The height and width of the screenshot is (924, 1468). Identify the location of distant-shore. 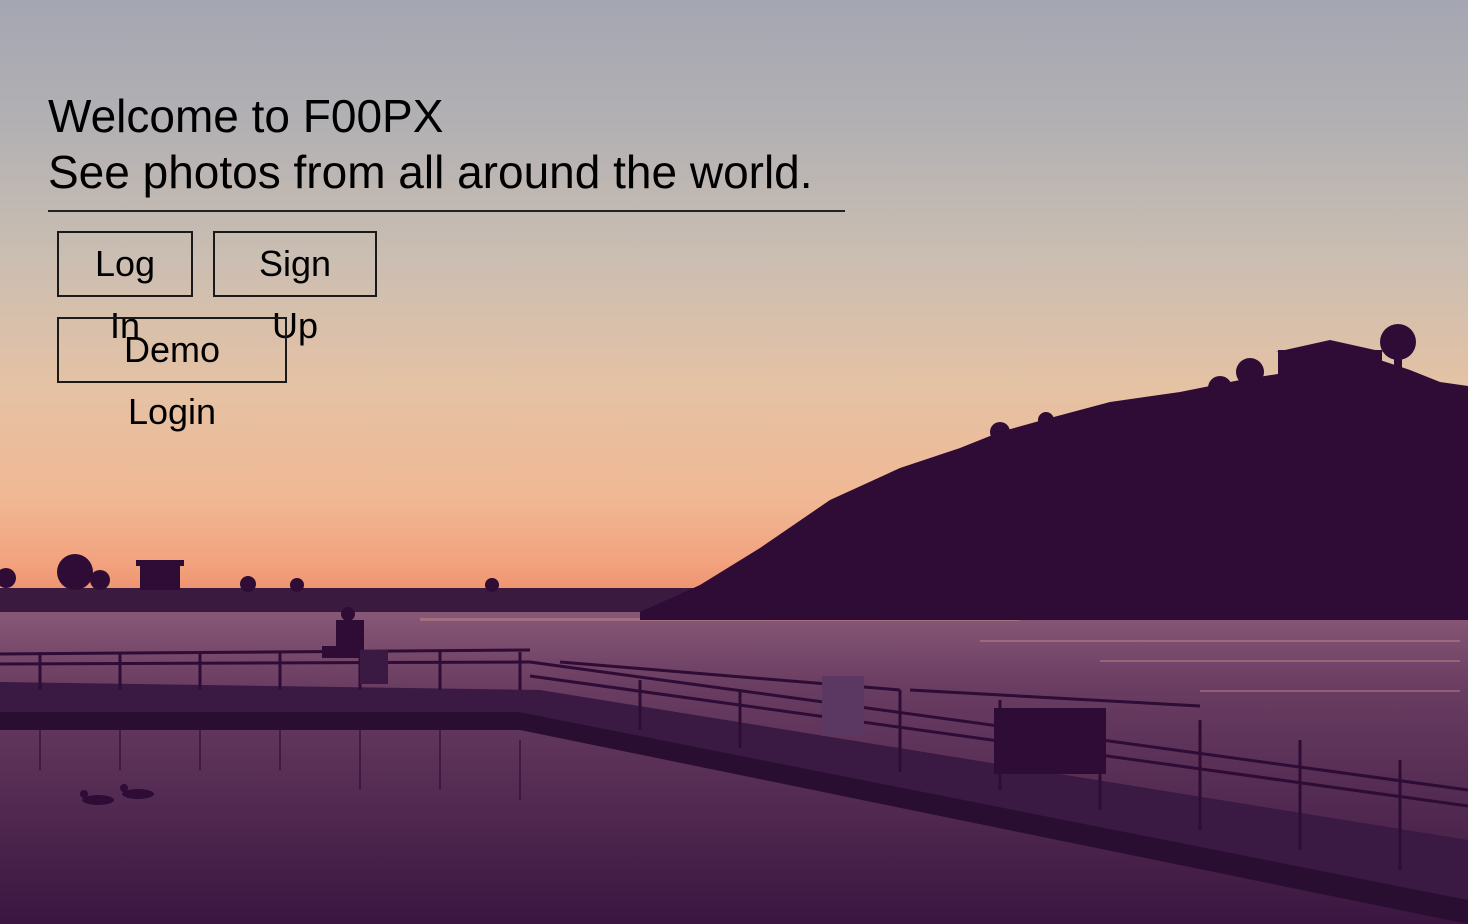
(380, 600).